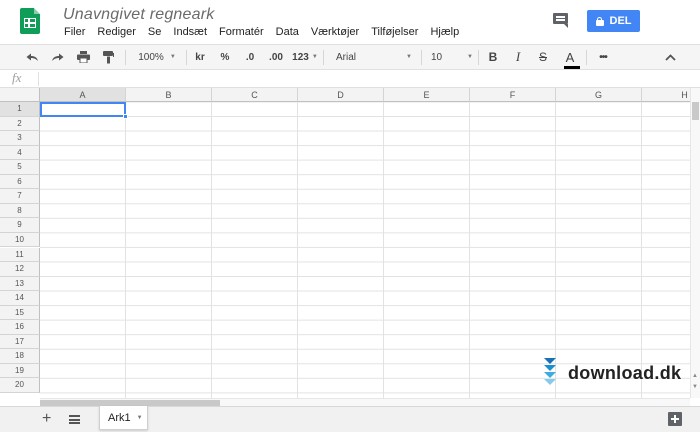  What do you see at coordinates (20, 153) in the screenshot?
I see `row-header: 4` at bounding box center [20, 153].